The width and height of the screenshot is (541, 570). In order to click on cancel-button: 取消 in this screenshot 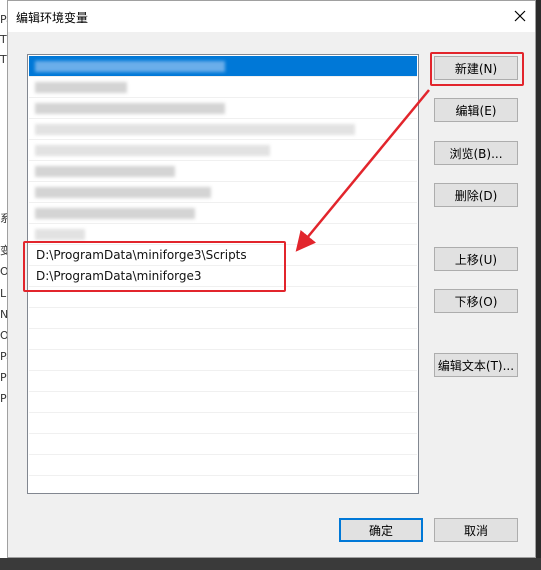, I will do `click(476, 530)`.